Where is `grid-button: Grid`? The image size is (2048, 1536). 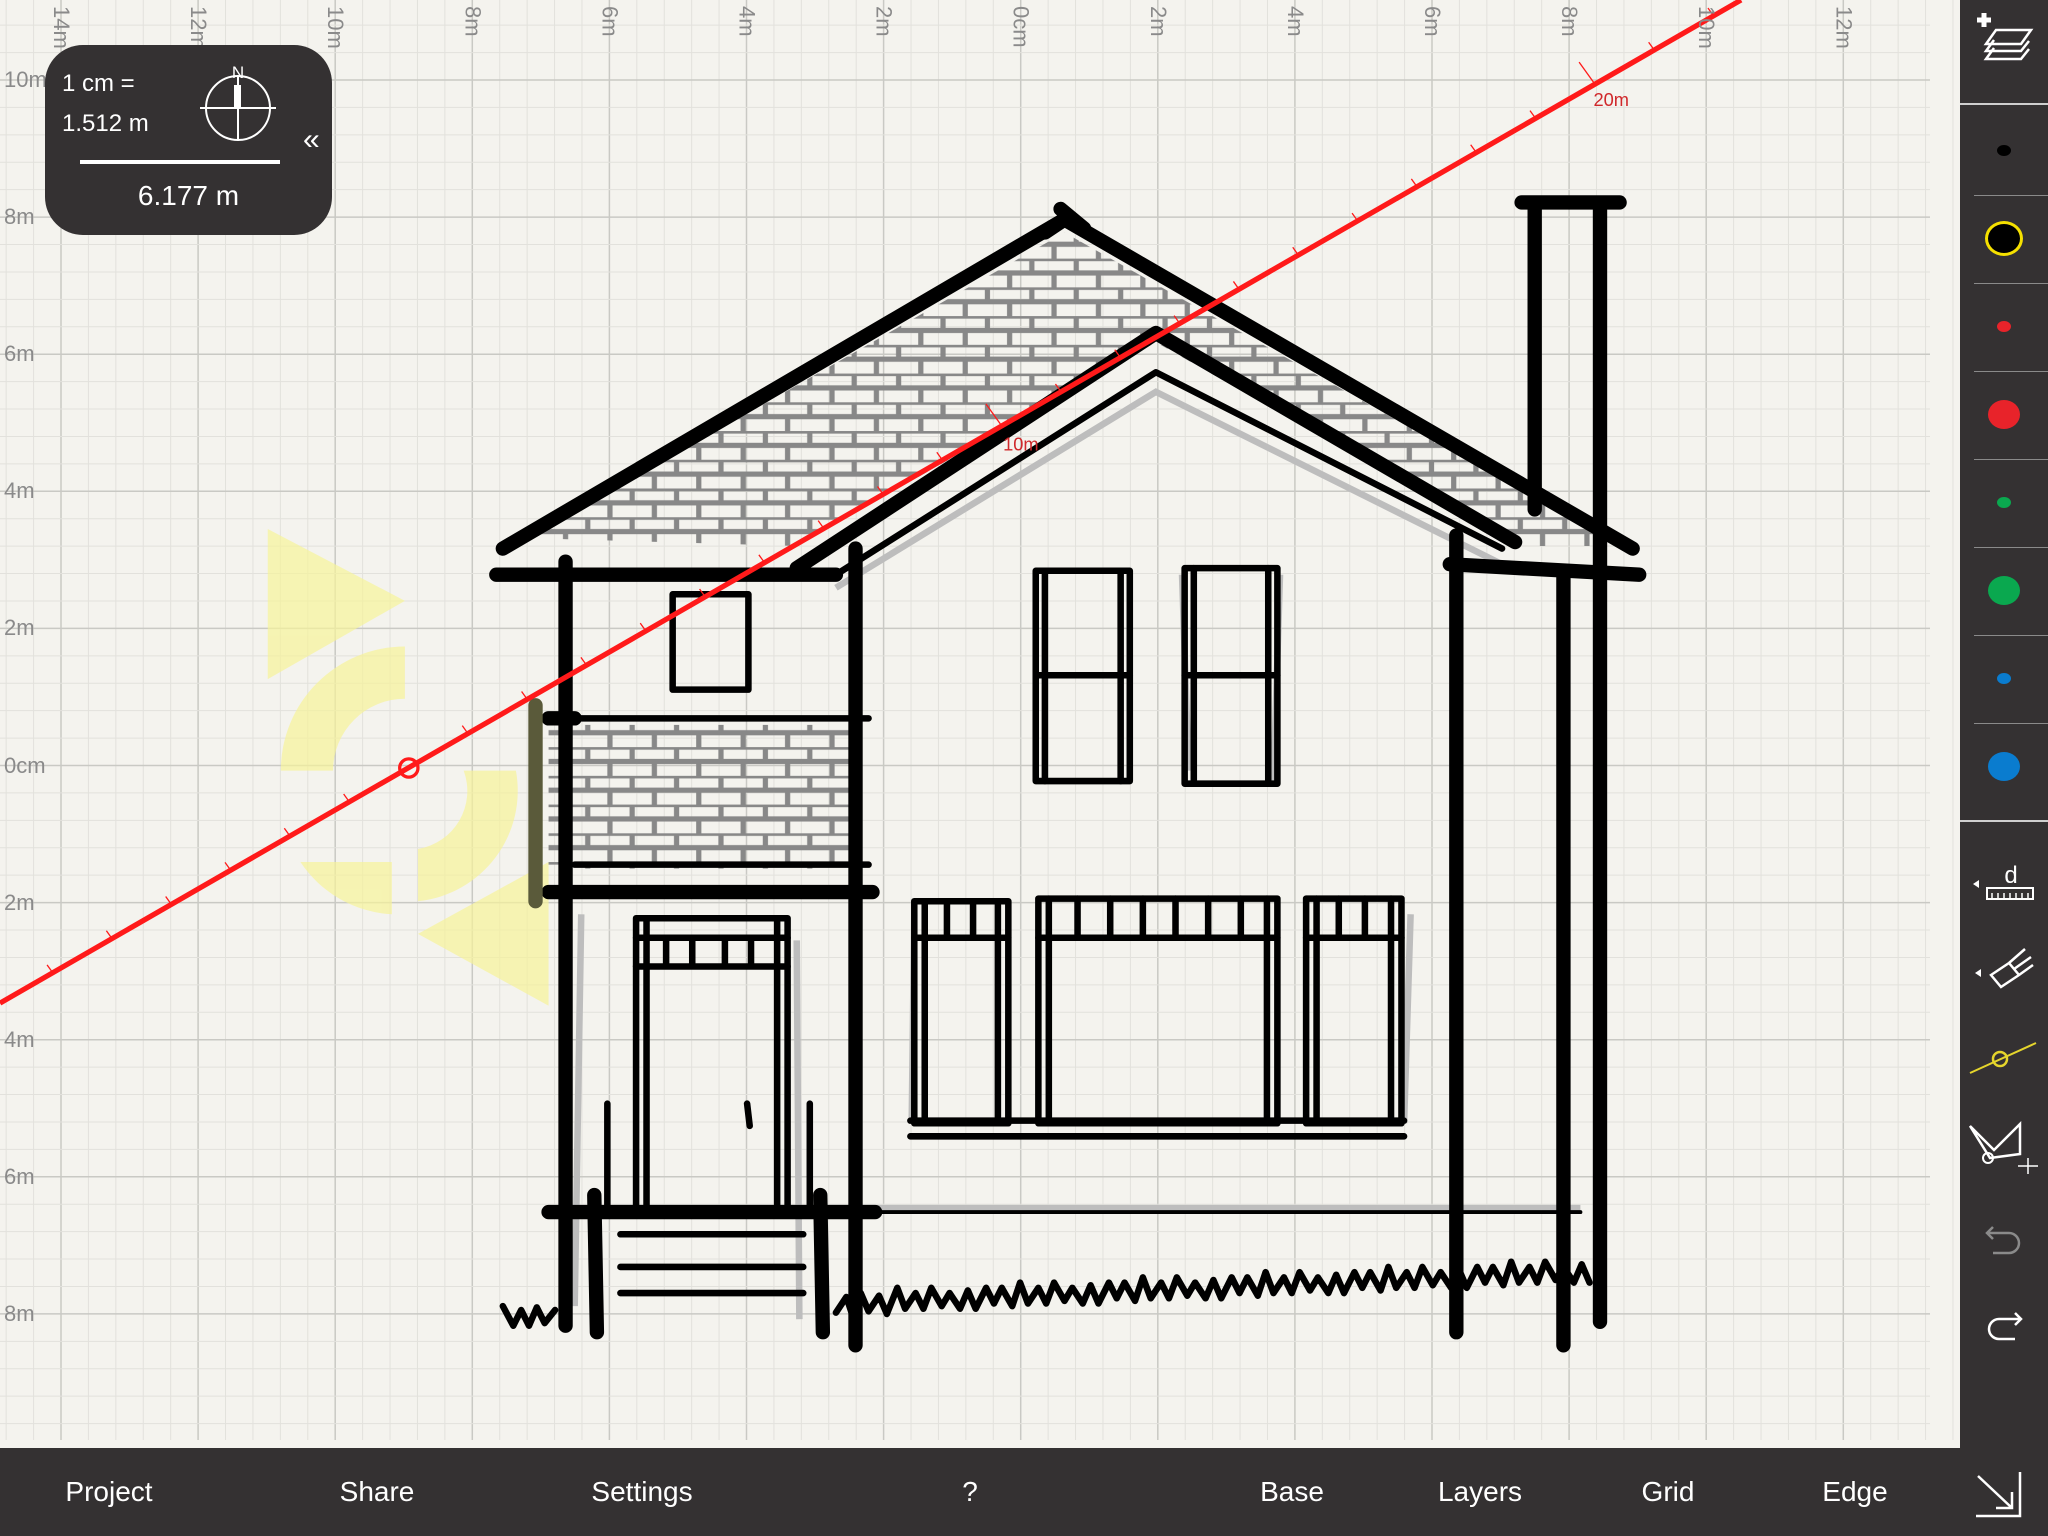
grid-button: Grid is located at coordinates (1668, 1492).